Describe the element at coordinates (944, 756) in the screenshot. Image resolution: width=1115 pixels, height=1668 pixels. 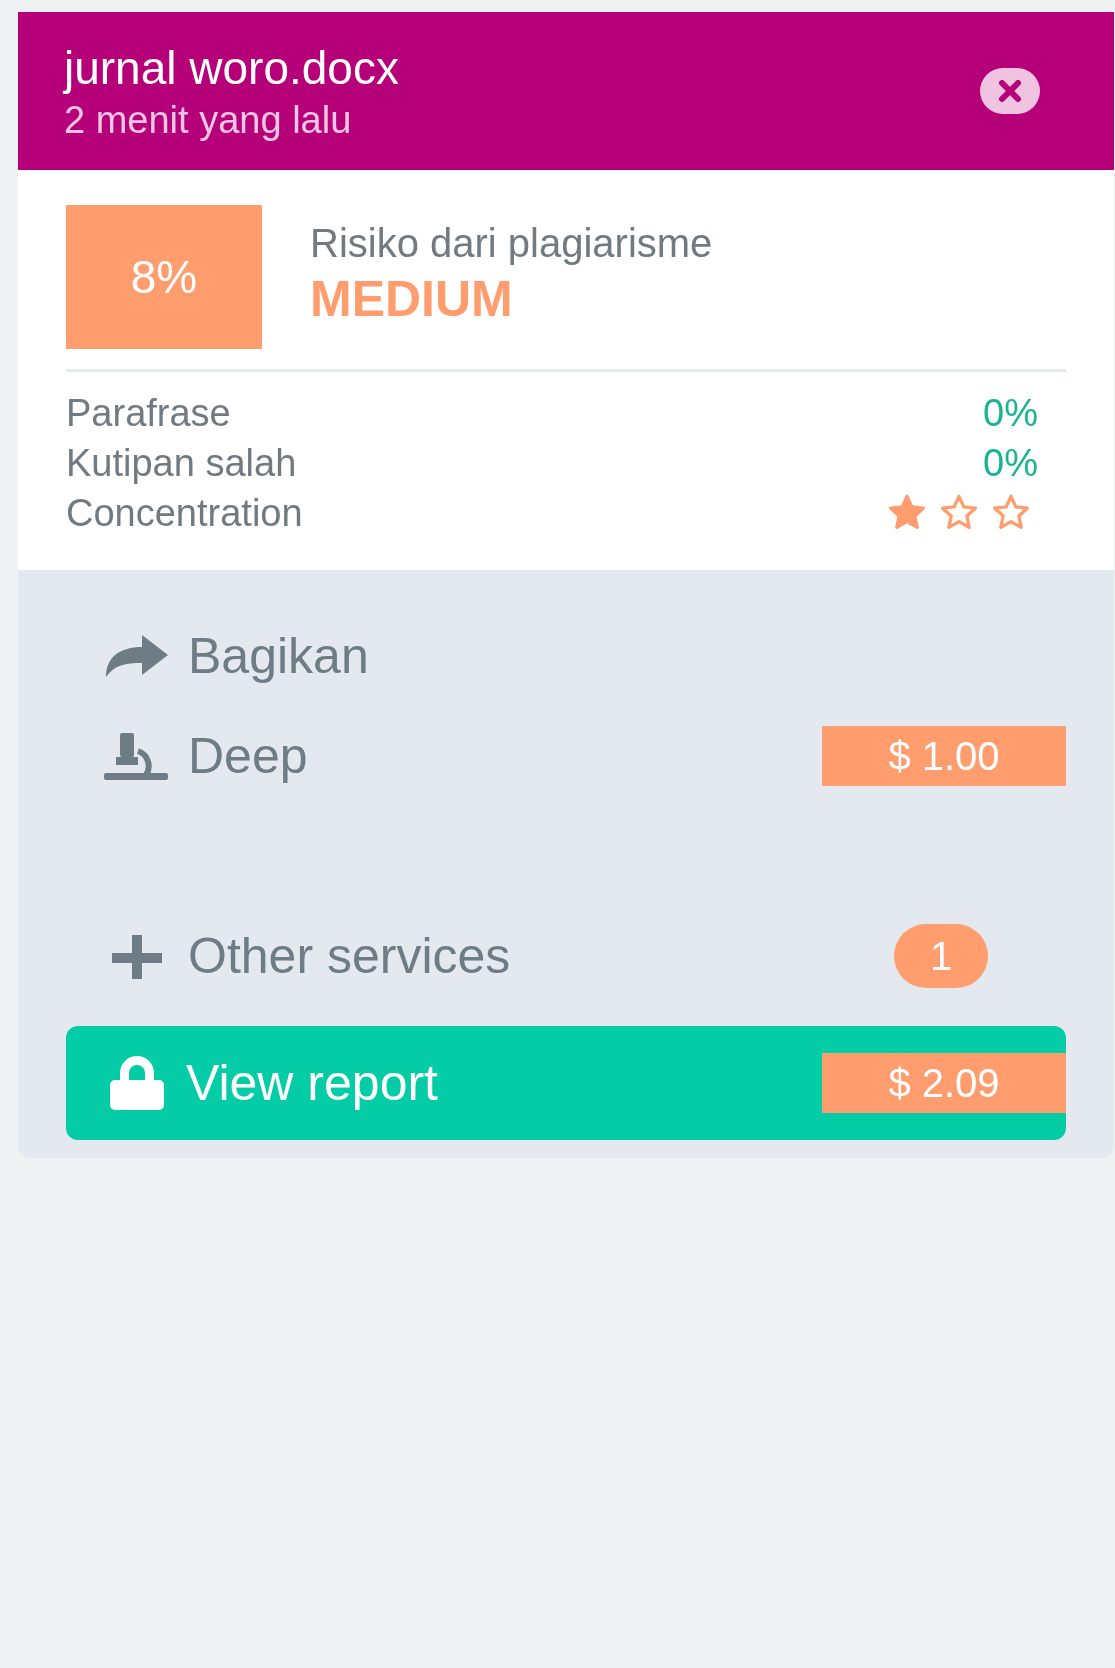
I see `price-tag: $ 1.00` at that location.